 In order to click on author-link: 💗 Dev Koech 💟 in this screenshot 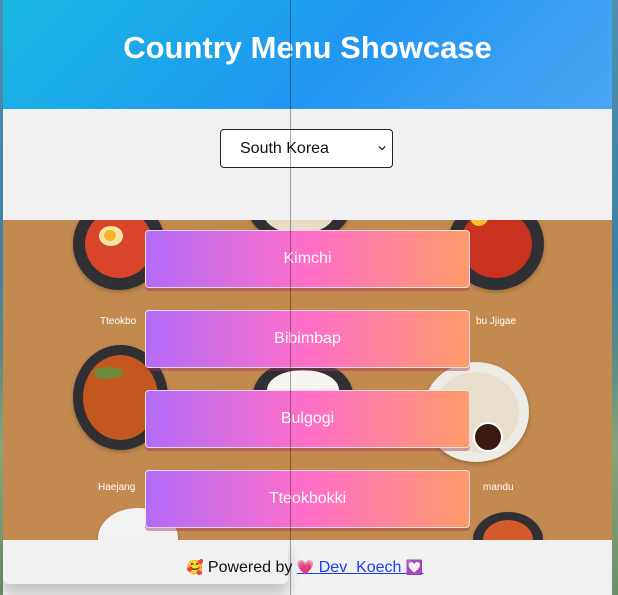, I will do `click(360, 567)`.